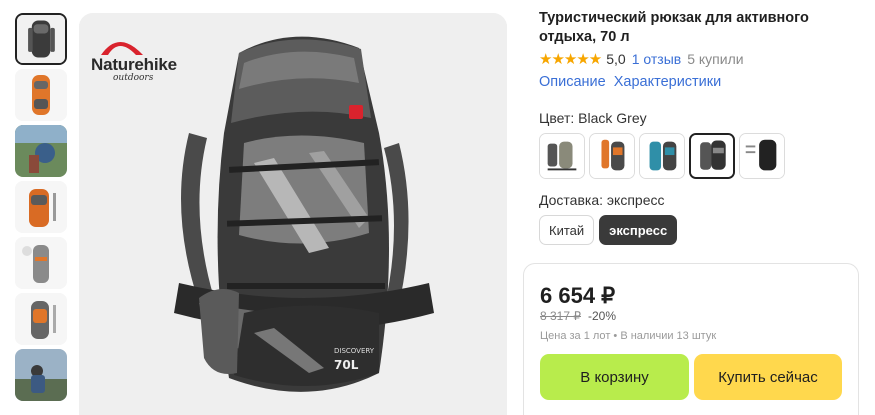 This screenshot has height=415, width=875. I want to click on color-option-grey, so click(562, 156).